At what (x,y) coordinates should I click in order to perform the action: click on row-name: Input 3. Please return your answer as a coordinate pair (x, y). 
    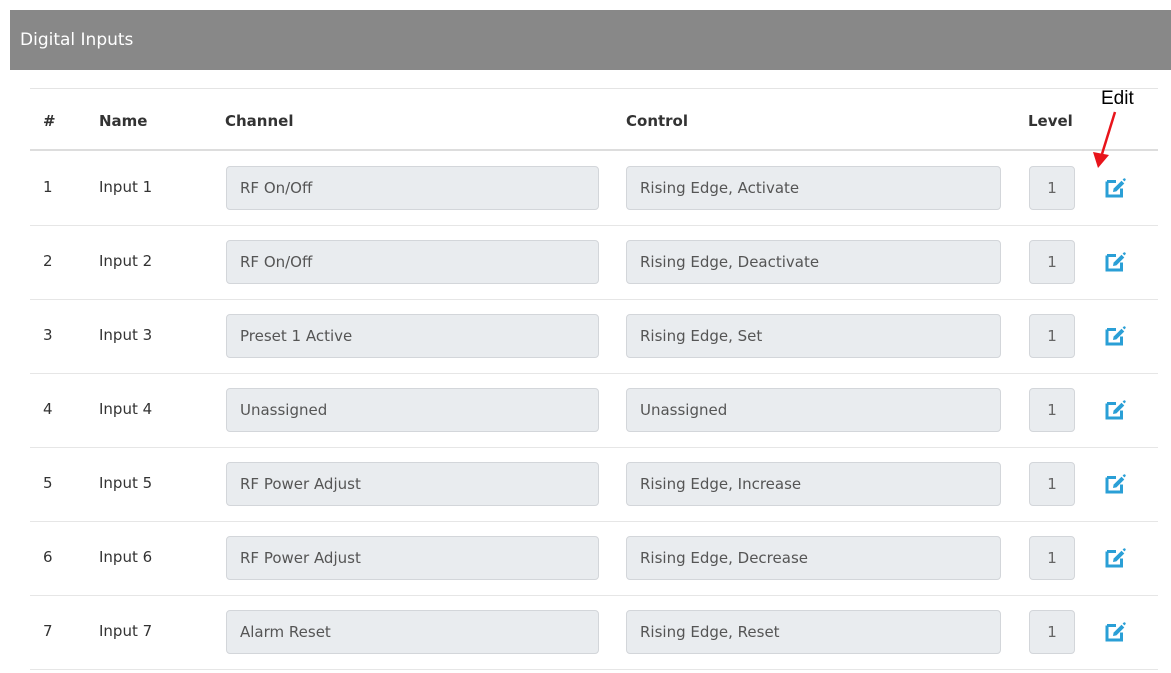
    Looking at the image, I should click on (126, 335).